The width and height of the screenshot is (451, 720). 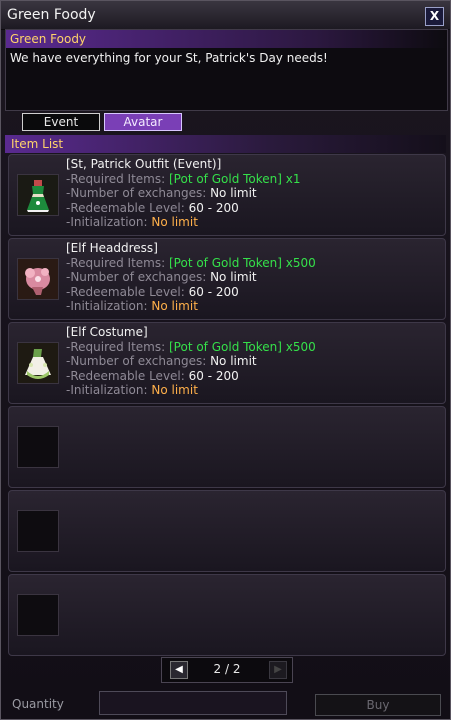 What do you see at coordinates (227, 670) in the screenshot?
I see `pagination: ◀ 2 / 2 ▶` at bounding box center [227, 670].